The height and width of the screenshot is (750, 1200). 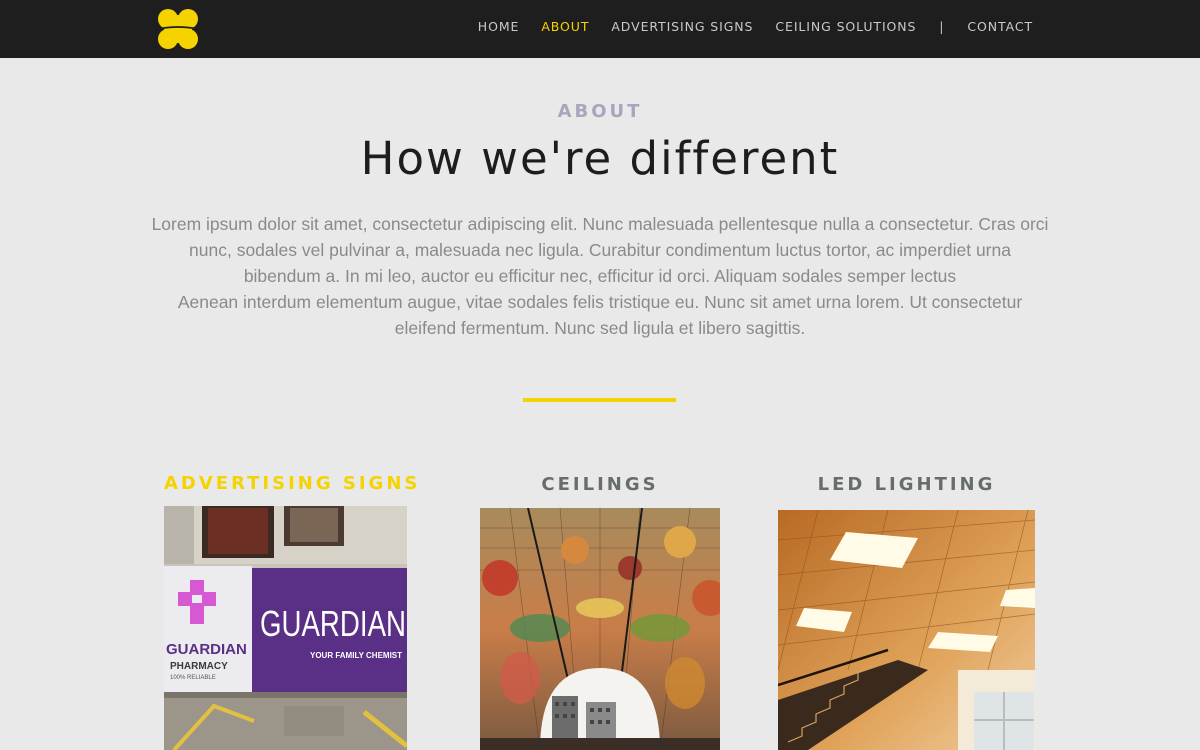 What do you see at coordinates (565, 27) in the screenshot?
I see `nav-about: ABOUT` at bounding box center [565, 27].